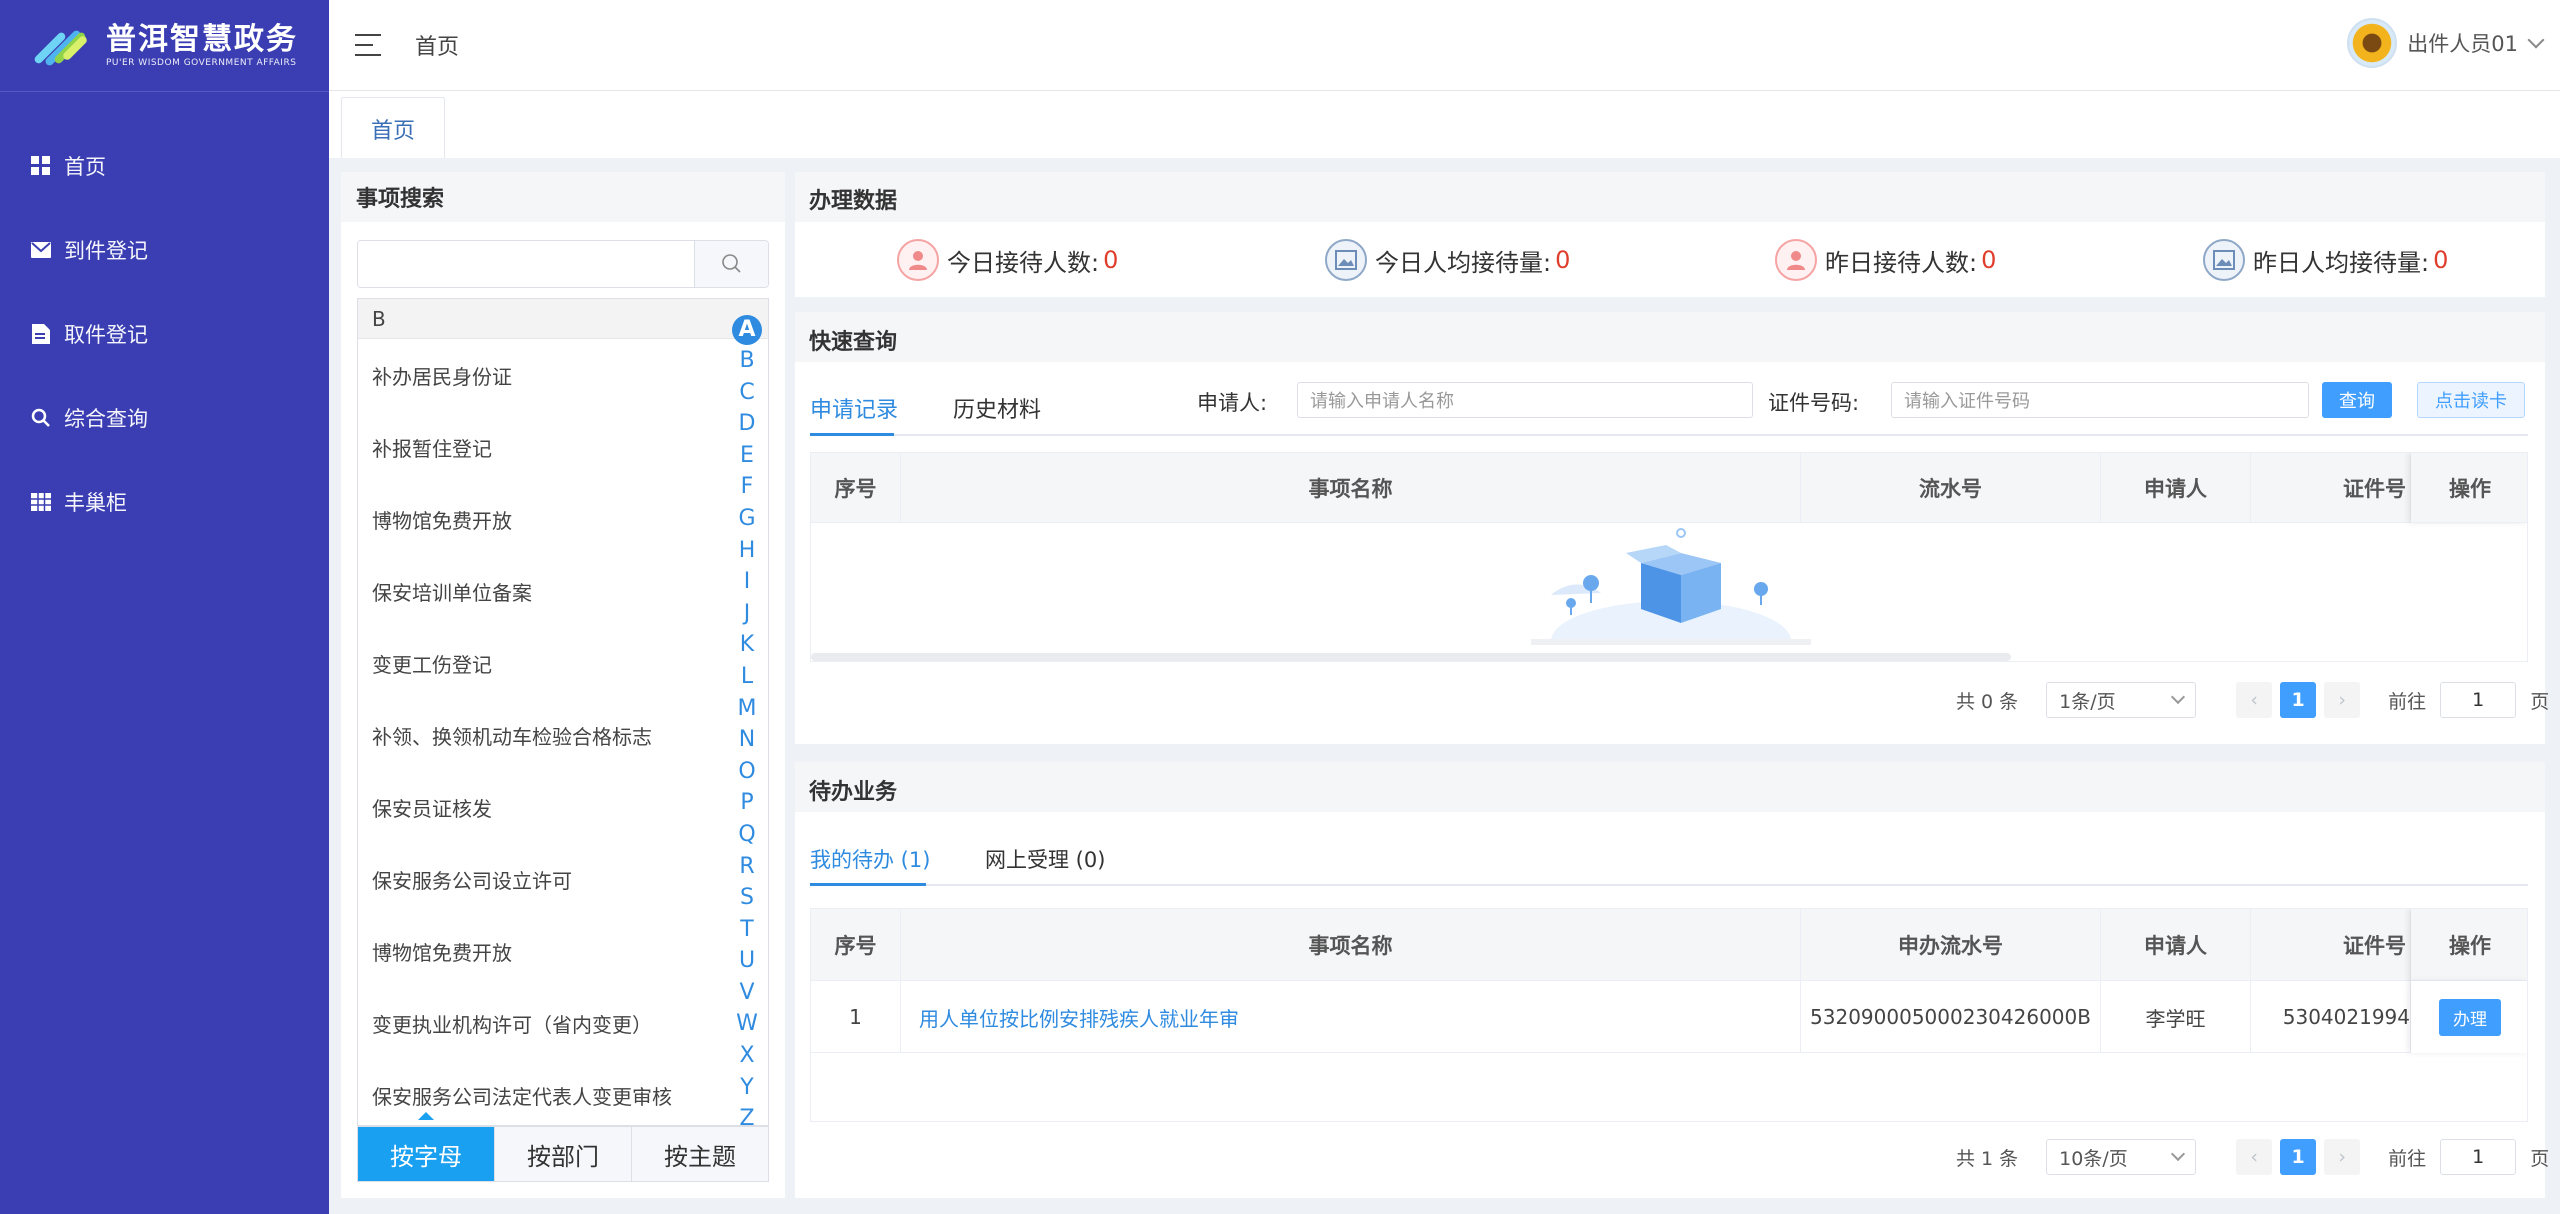 Image resolution: width=2560 pixels, height=1214 pixels. What do you see at coordinates (2469, 945) in the screenshot?
I see `column-header: 操作` at bounding box center [2469, 945].